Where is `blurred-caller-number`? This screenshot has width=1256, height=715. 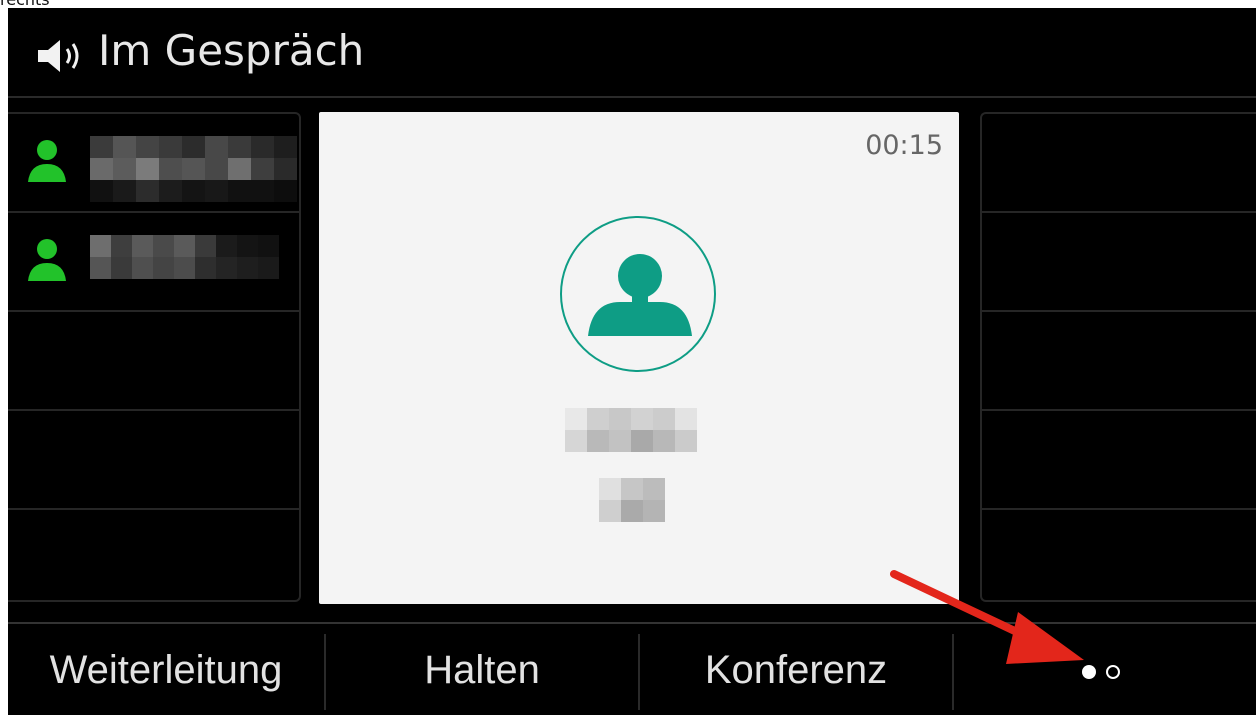
blurred-caller-number is located at coordinates (632, 500).